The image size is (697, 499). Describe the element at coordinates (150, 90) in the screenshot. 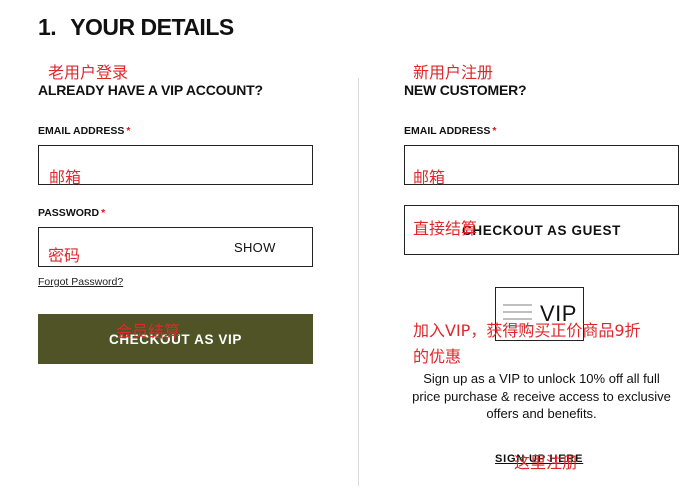

I see `vip-login-heading: ALREADY HAVE A VIP ACCOUNT?` at that location.